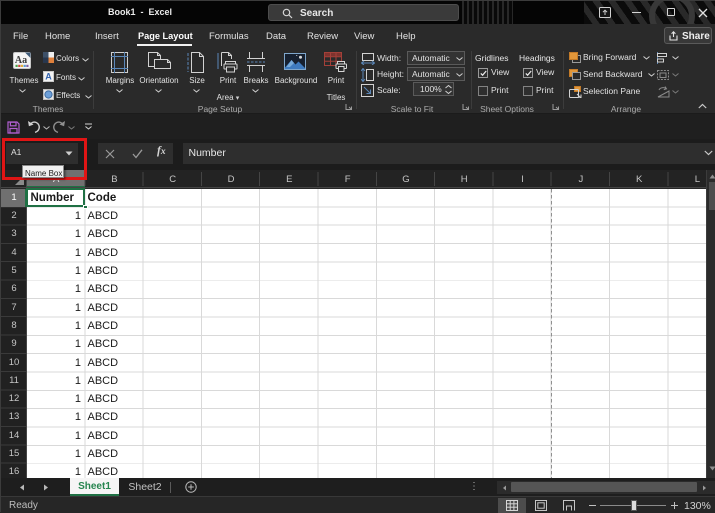 Image resolution: width=715 pixels, height=513 pixels. What do you see at coordinates (21, 60) in the screenshot?
I see `svg-text: Aa` at bounding box center [21, 60].